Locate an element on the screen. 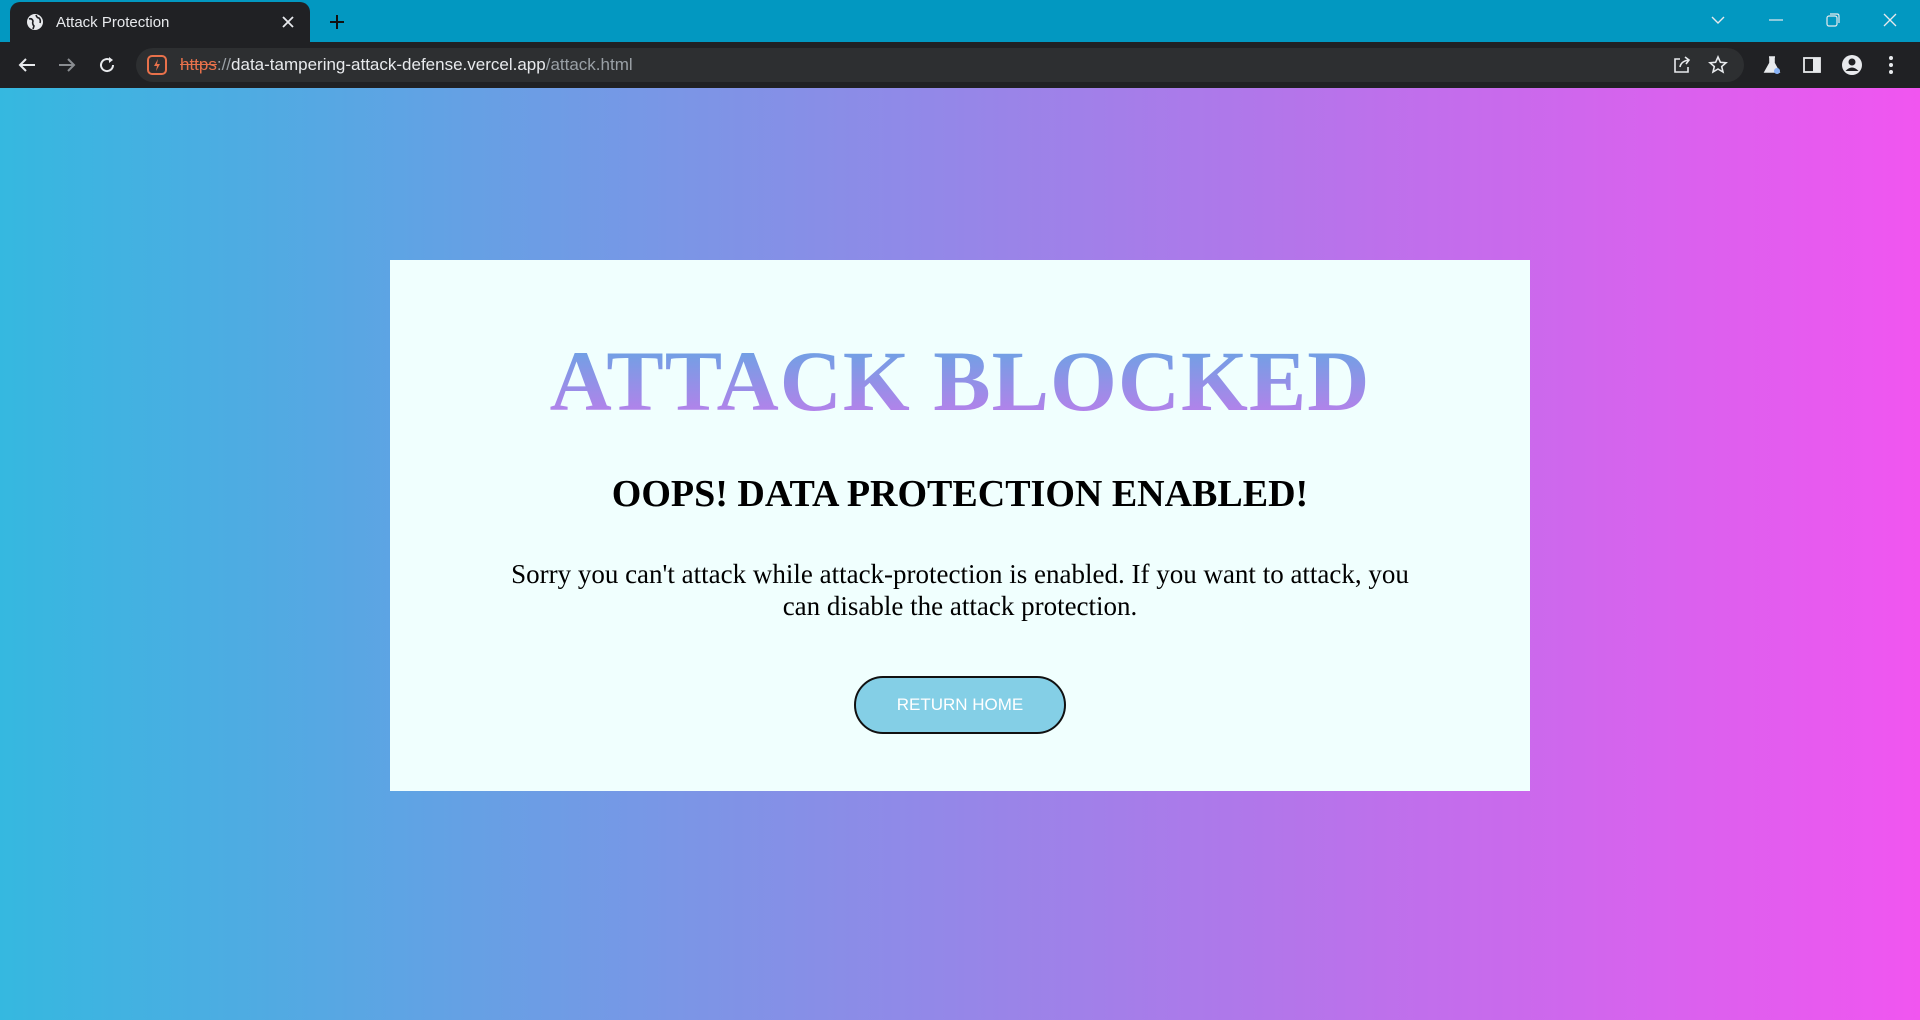  tab-search-icon is located at coordinates (1718, 20).